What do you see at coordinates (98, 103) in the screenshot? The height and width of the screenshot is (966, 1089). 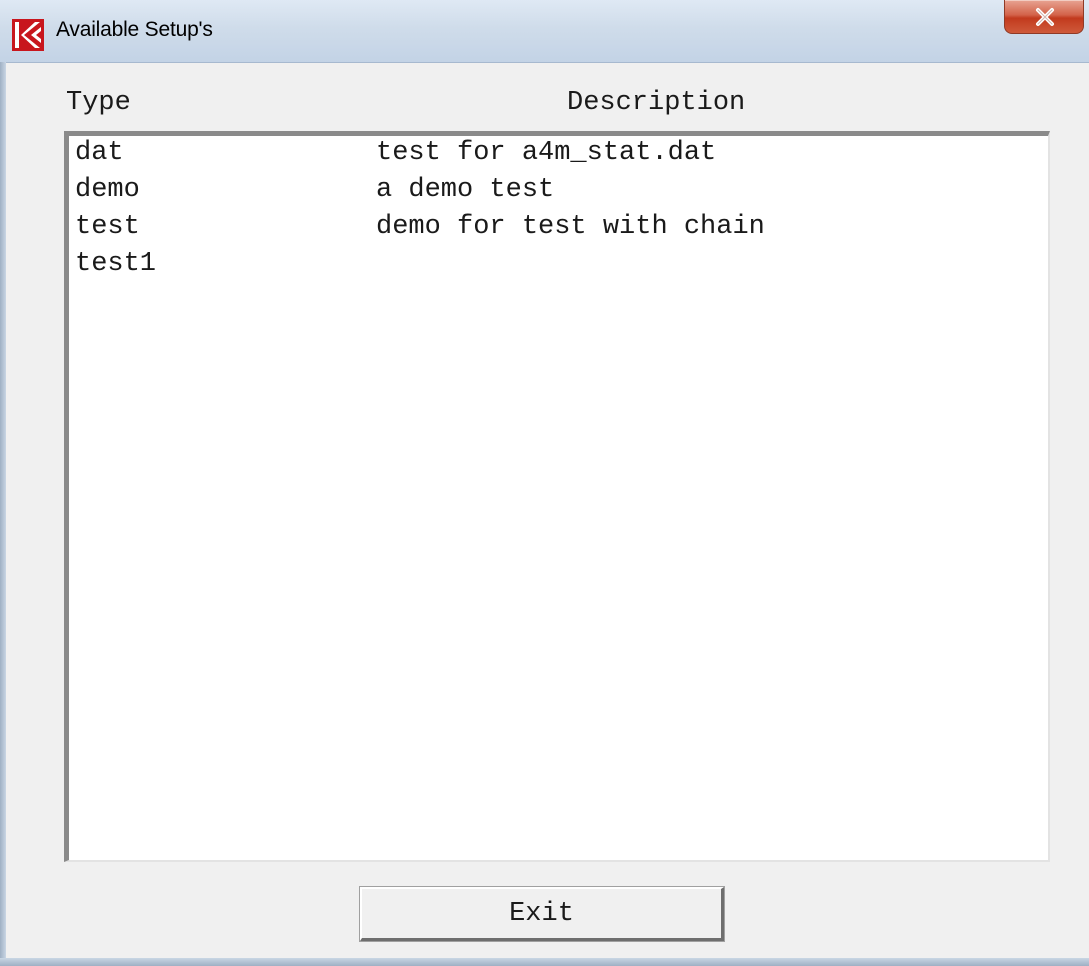 I see `column-header-type: Type` at bounding box center [98, 103].